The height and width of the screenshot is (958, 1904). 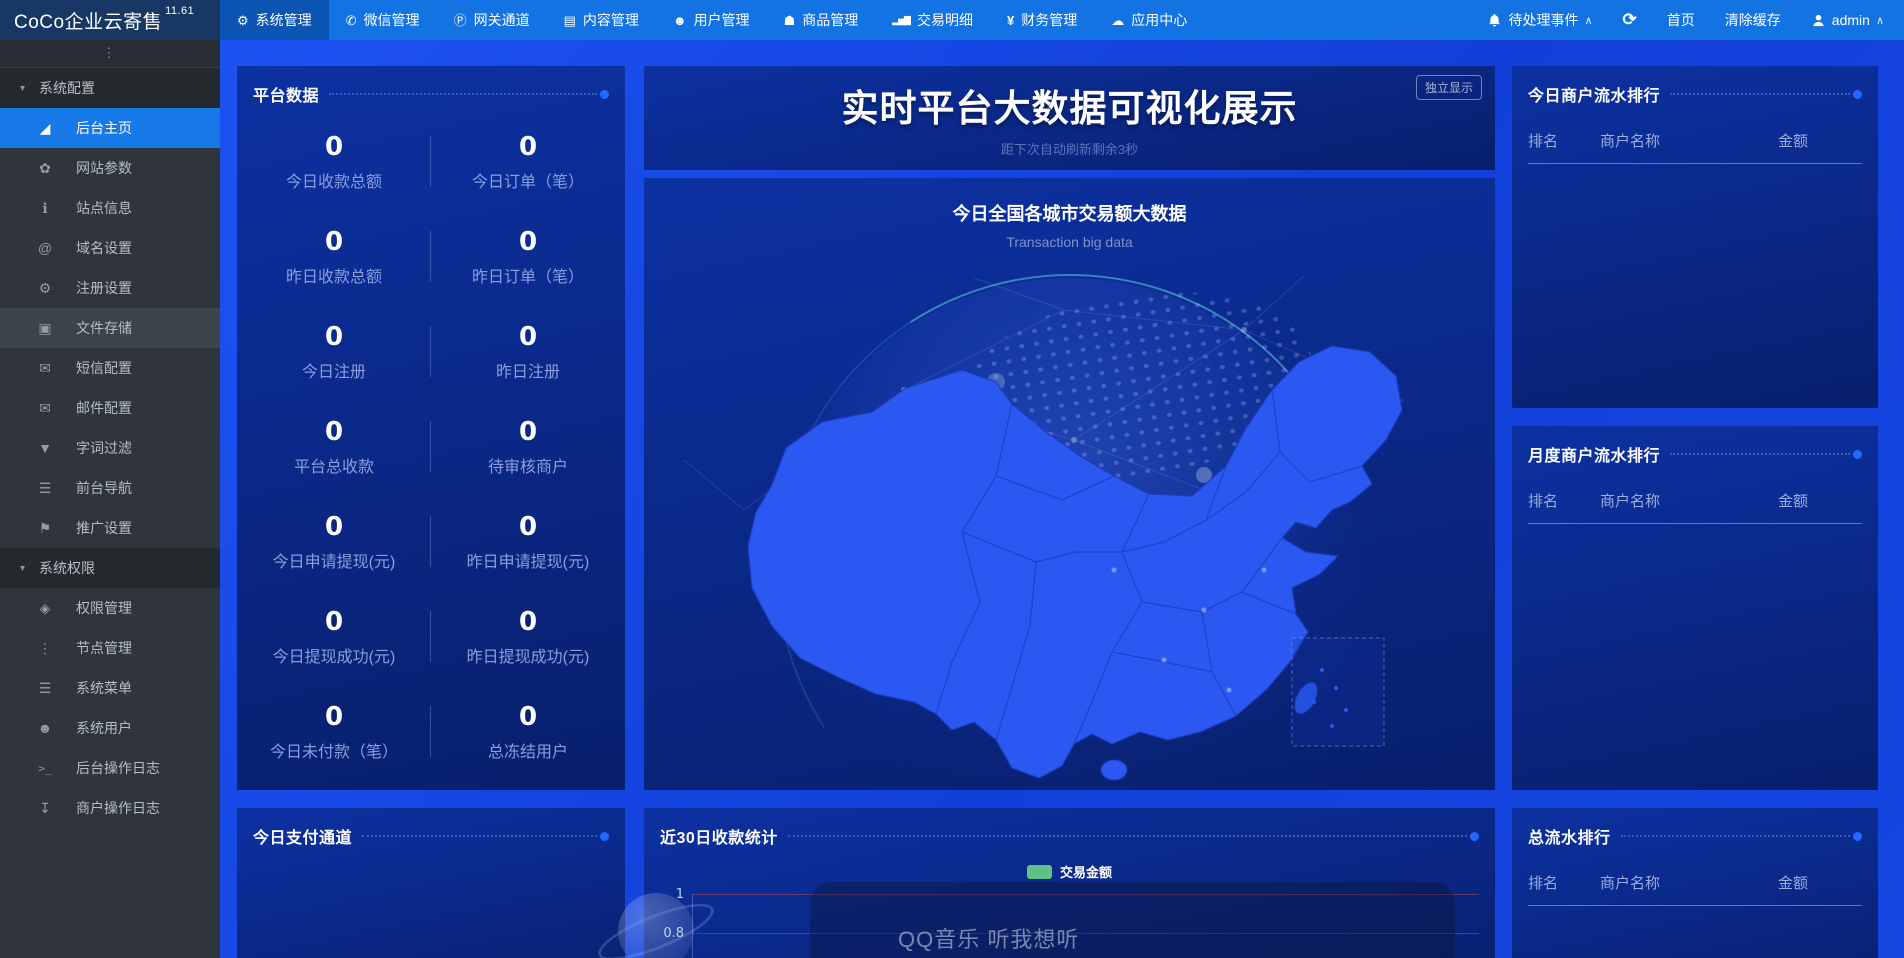 What do you see at coordinates (67, 568) in the screenshot?
I see `section-label: 系统权限` at bounding box center [67, 568].